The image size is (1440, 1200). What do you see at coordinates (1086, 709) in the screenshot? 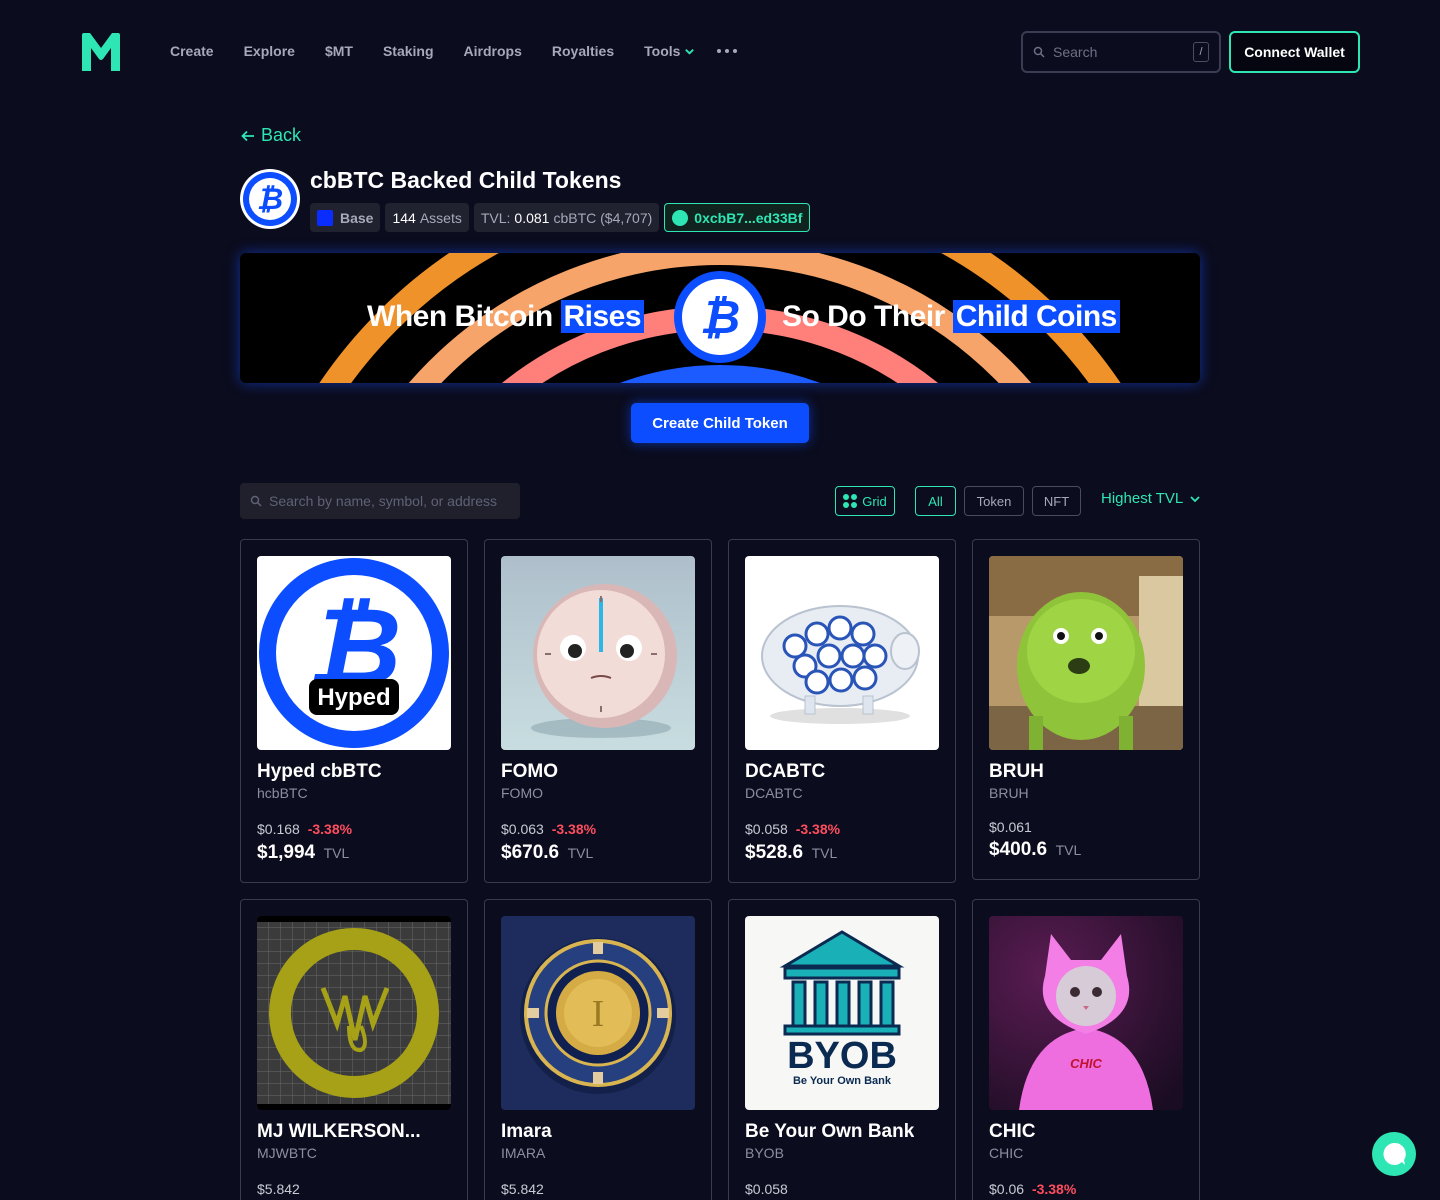
I see `token-card: BRUH BRUH $0.061 $400.6 TVL` at bounding box center [1086, 709].